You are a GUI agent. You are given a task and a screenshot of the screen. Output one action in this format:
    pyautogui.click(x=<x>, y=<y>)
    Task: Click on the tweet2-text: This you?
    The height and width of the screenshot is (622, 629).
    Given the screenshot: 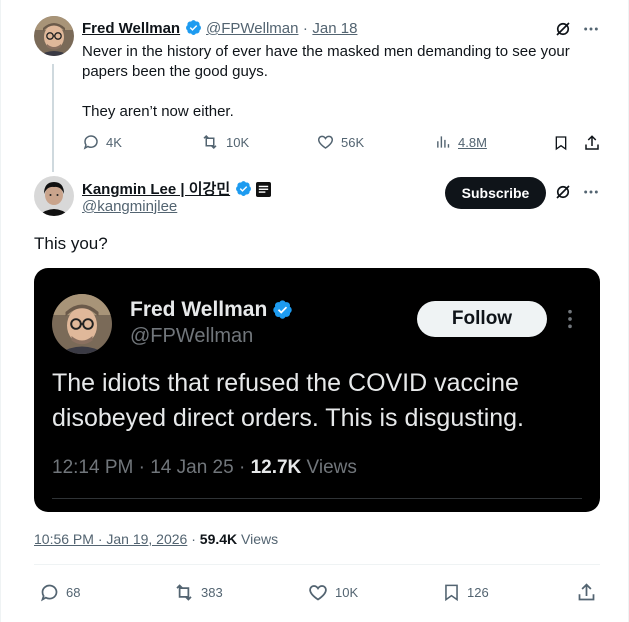 What is the action you would take?
    pyautogui.click(x=71, y=243)
    